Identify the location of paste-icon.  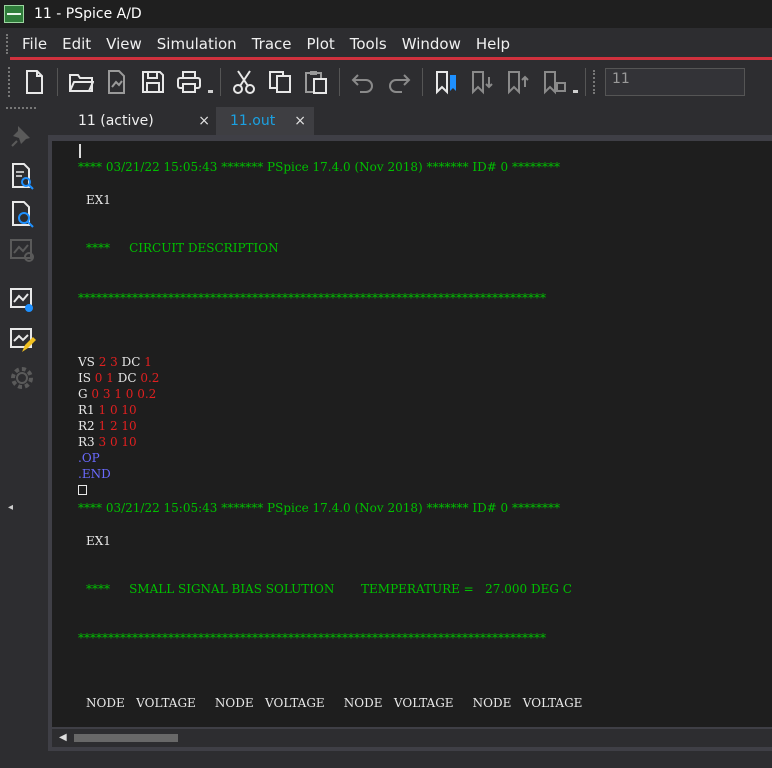
(316, 82).